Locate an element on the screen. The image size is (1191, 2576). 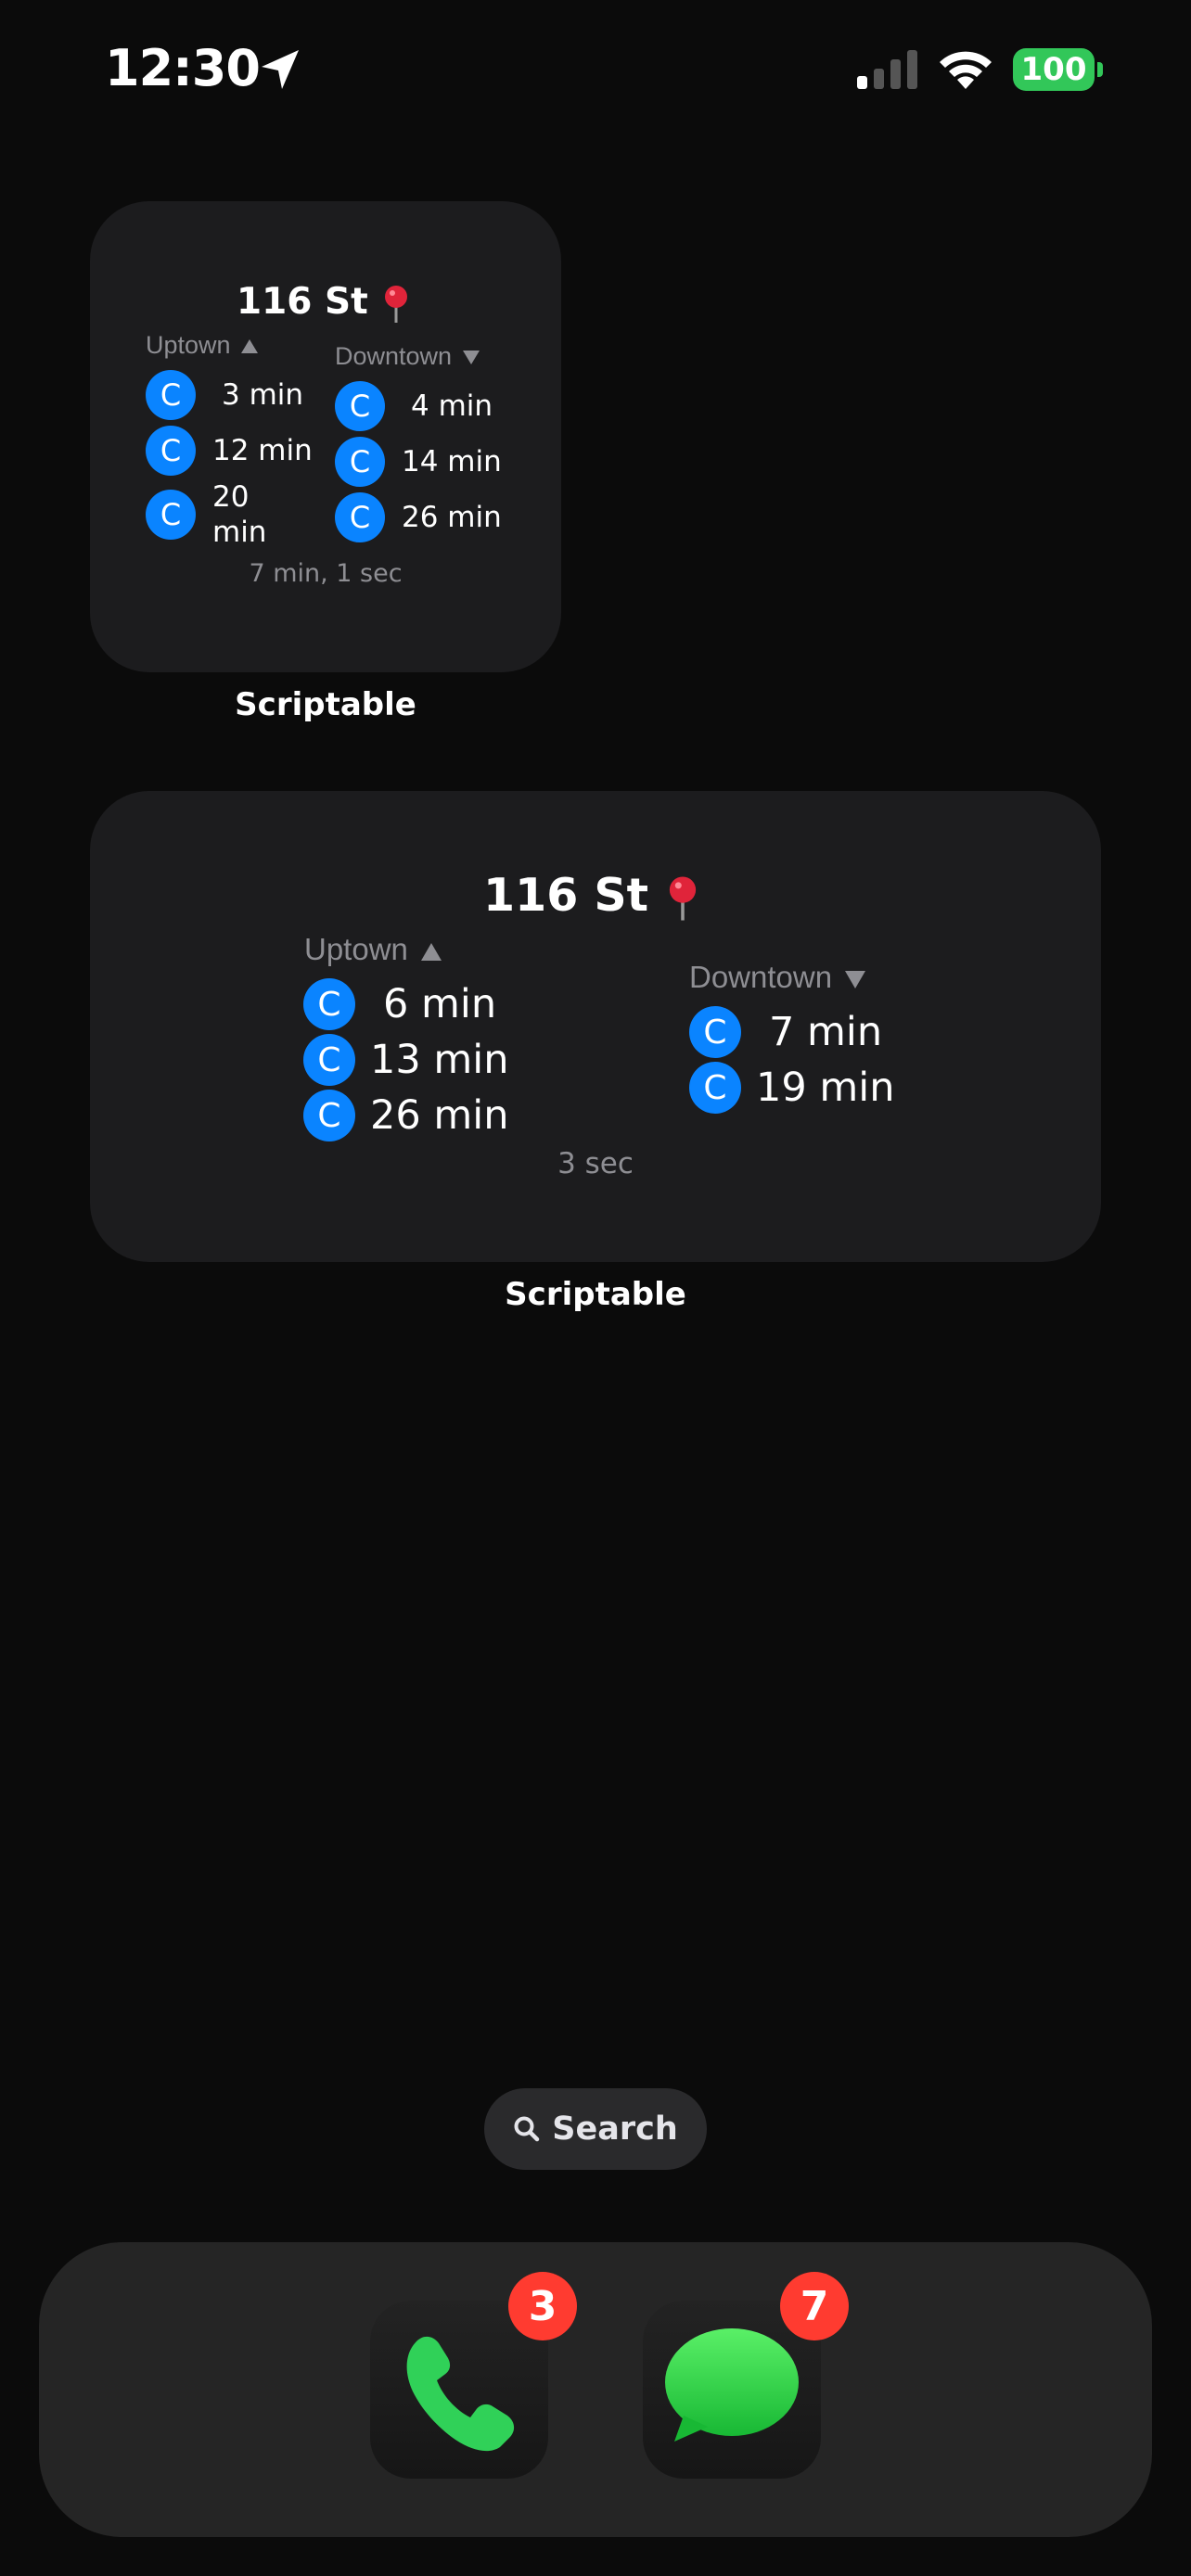
cellular-signal-icon is located at coordinates (887, 69).